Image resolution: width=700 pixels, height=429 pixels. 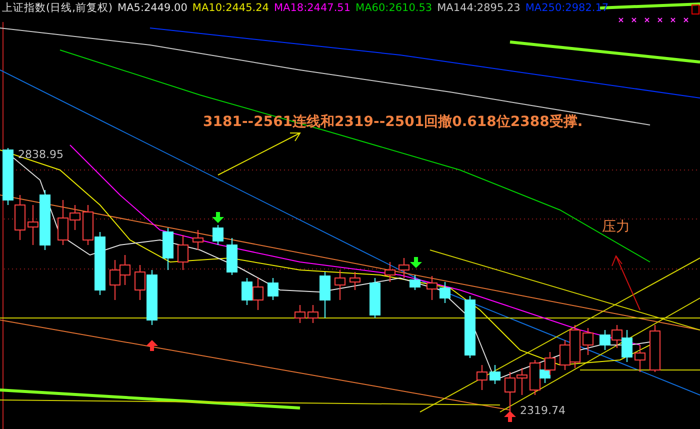 What do you see at coordinates (57, 8) in the screenshot?
I see `chart-title: 上证指数(日线,前复权)` at bounding box center [57, 8].